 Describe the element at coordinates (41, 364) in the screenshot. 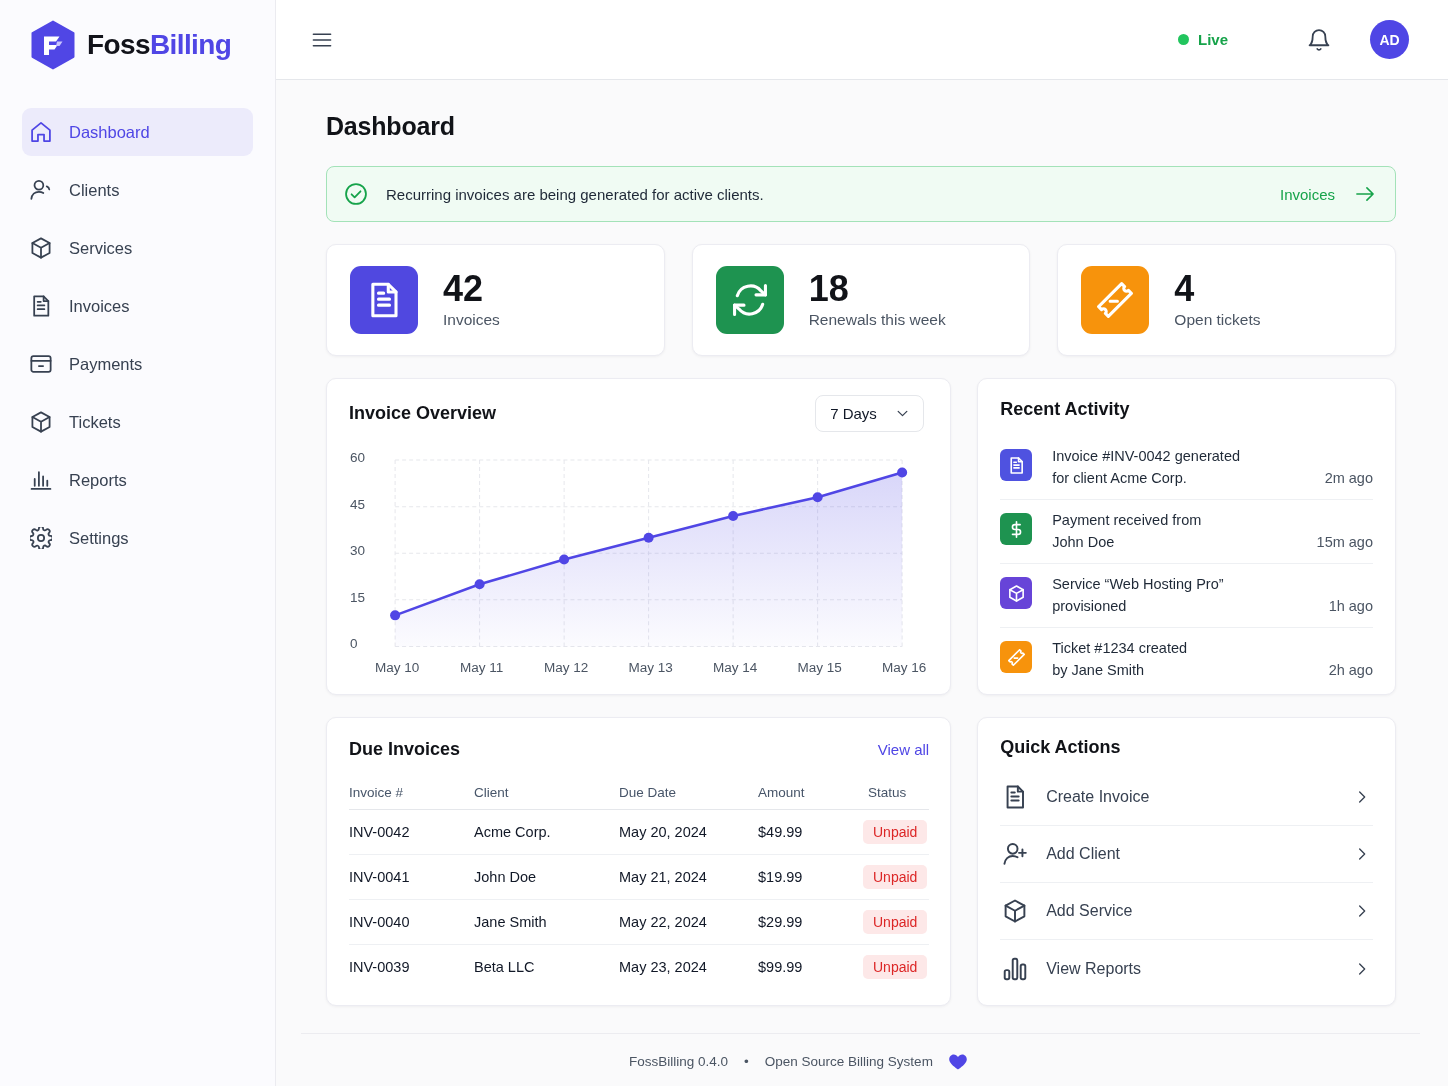

I see `card-icon` at that location.